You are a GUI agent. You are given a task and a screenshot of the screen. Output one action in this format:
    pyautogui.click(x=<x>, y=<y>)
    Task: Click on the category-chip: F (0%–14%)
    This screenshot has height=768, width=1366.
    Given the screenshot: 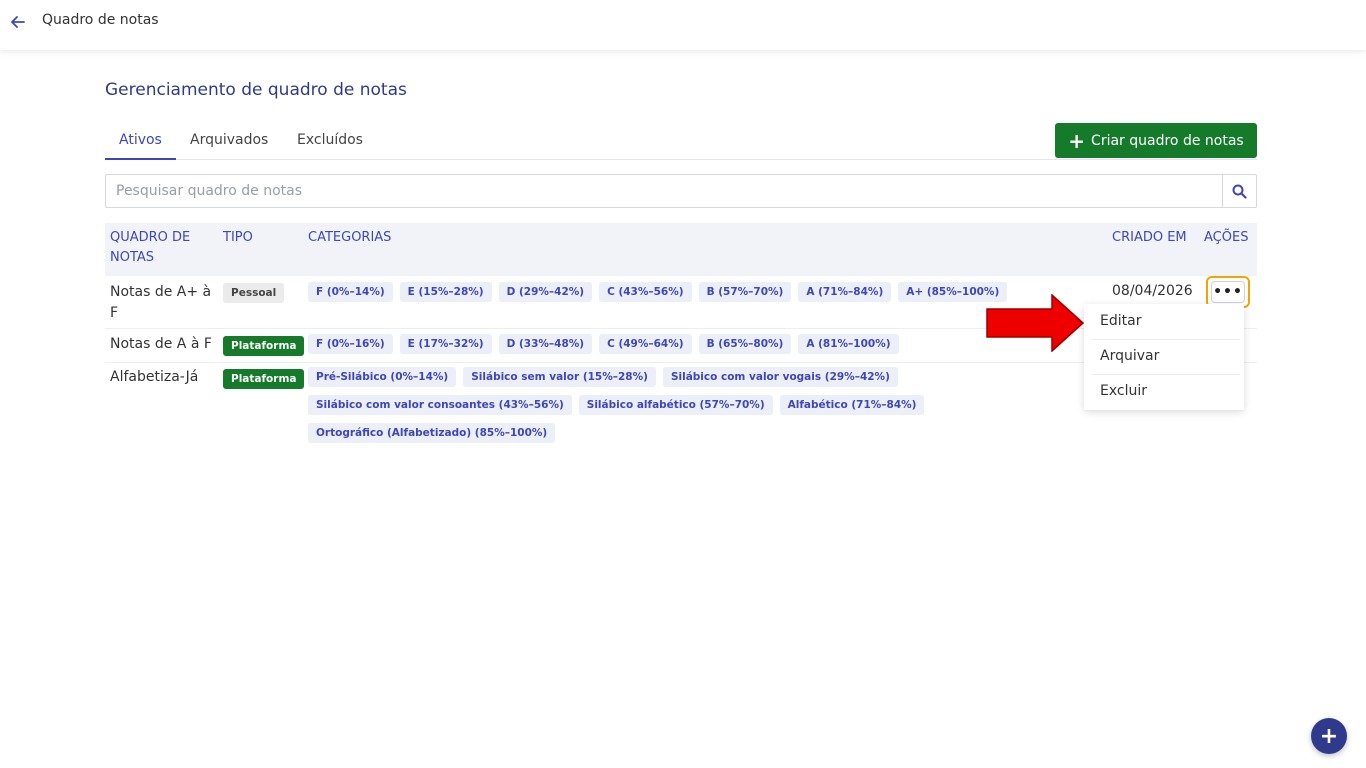 What is the action you would take?
    pyautogui.click(x=350, y=292)
    